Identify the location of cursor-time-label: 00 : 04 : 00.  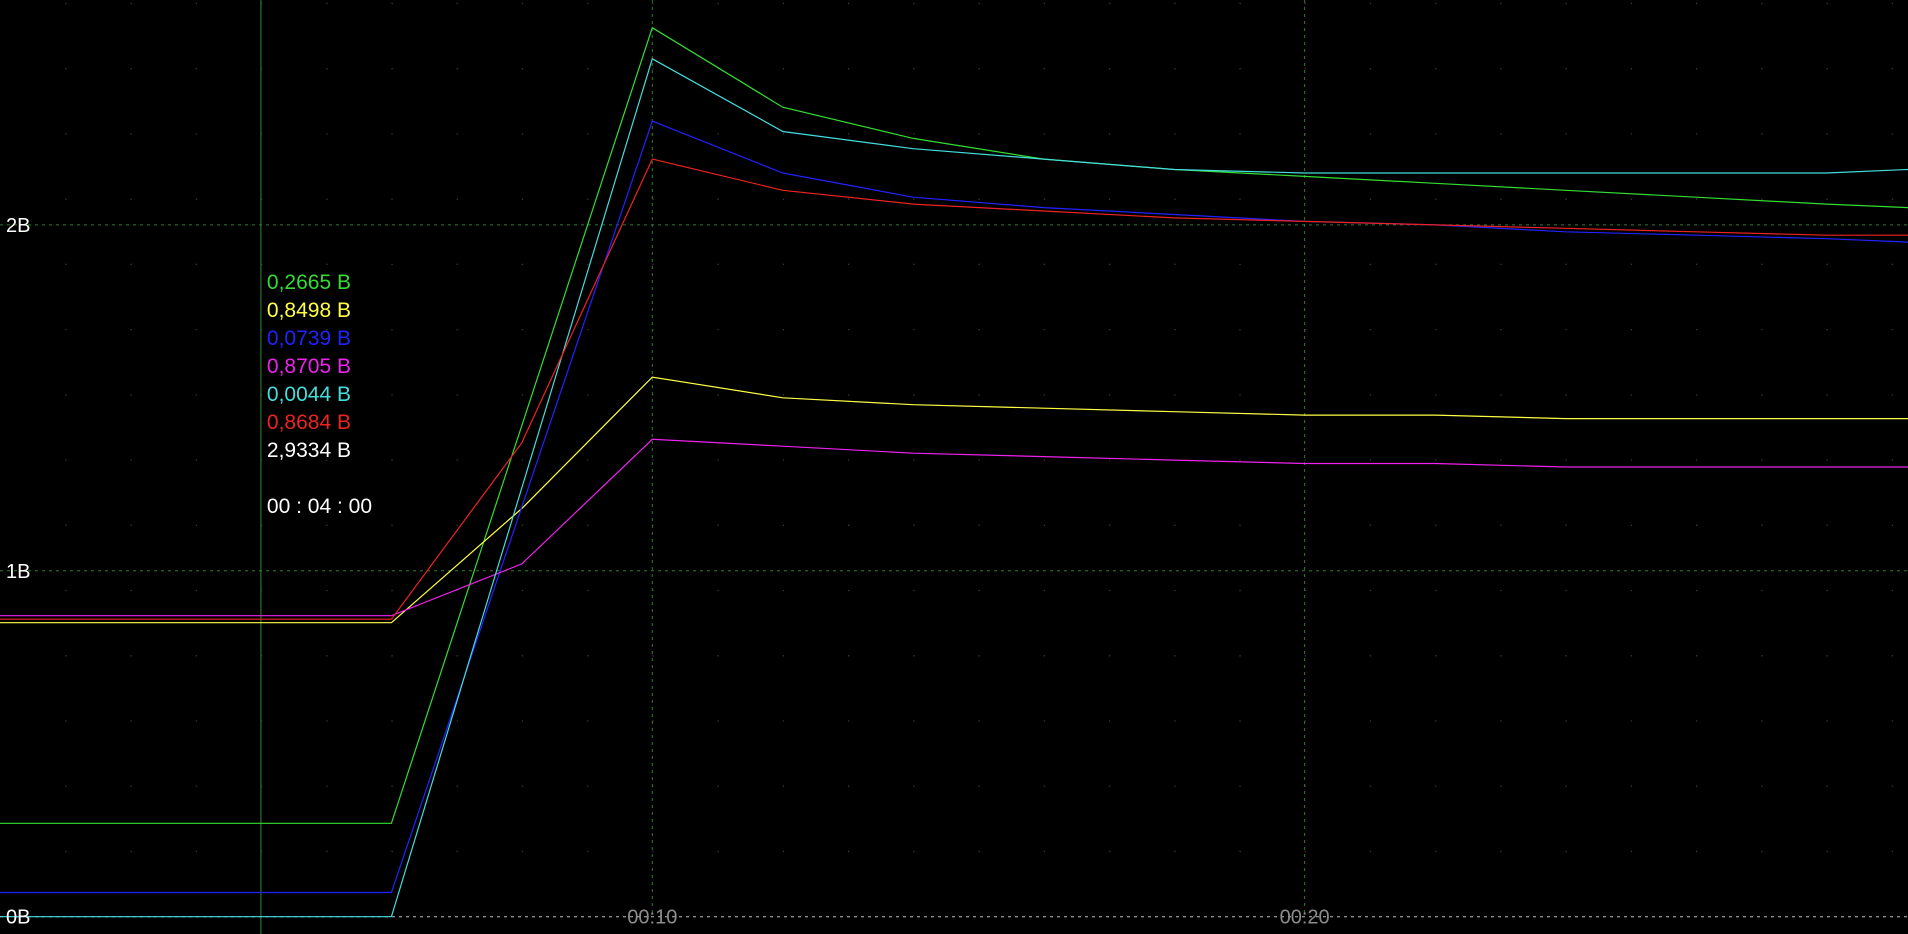
(319, 506).